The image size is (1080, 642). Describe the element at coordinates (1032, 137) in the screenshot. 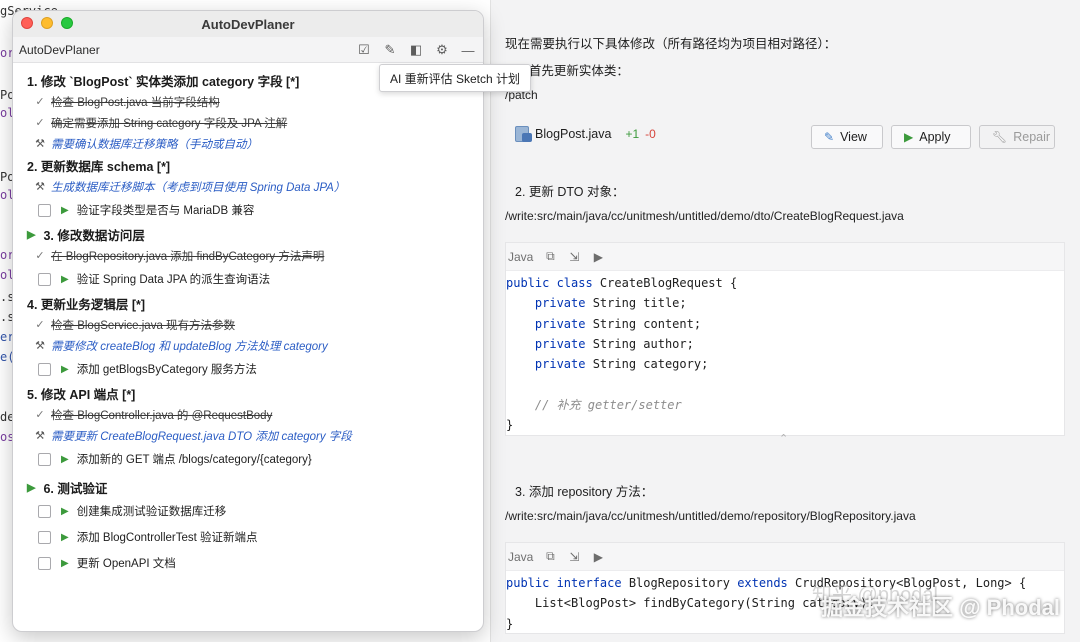

I see `repair-button-label: Repair` at that location.